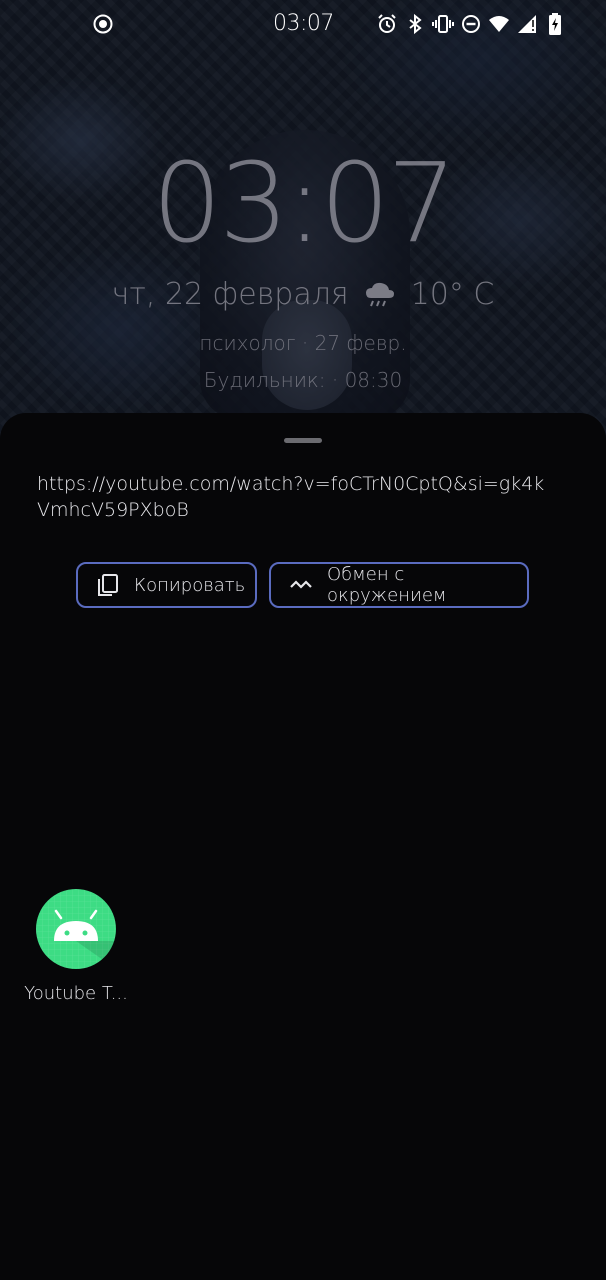 This screenshot has width=606, height=1280. I want to click on wifi-icon, so click(499, 24).